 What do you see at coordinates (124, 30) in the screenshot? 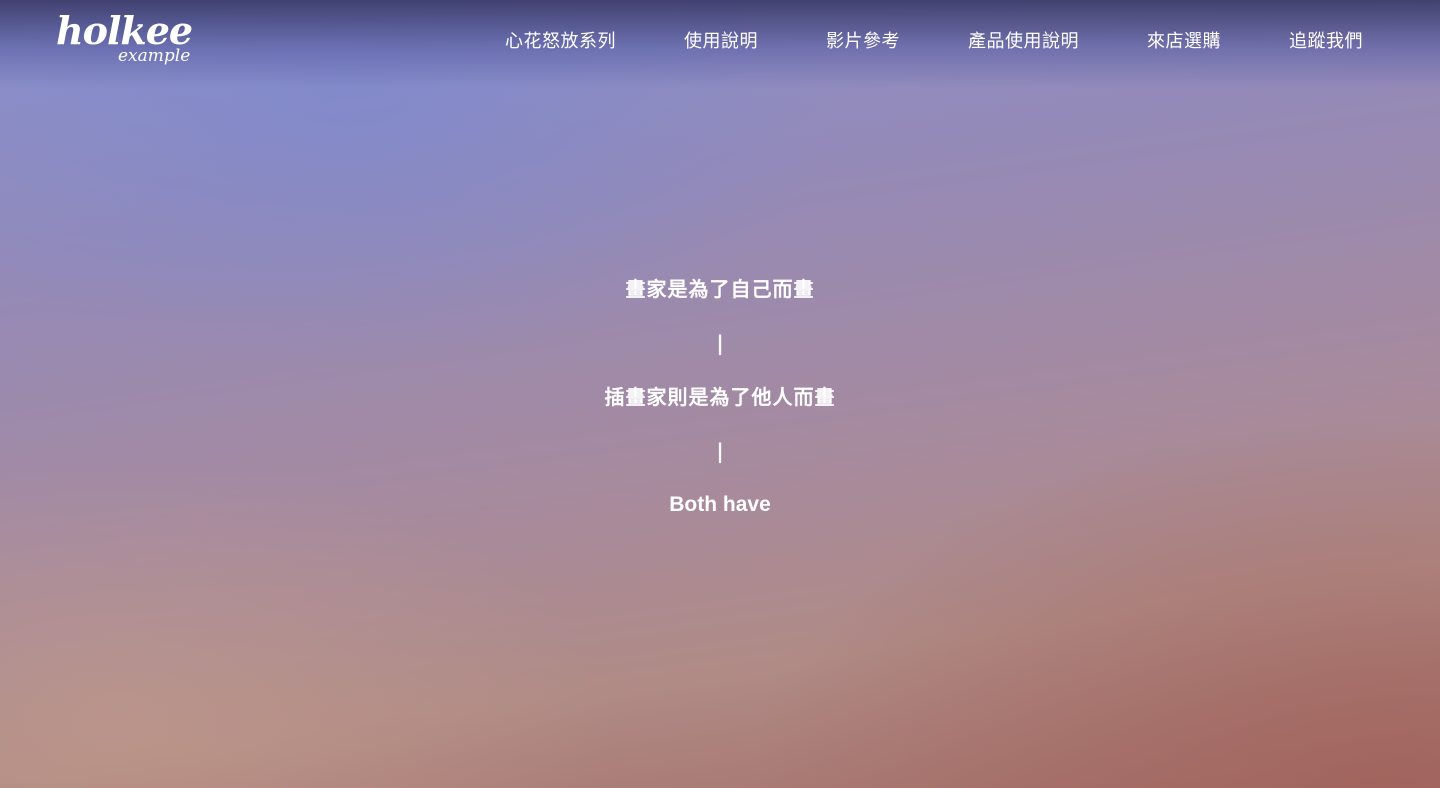
I see `logo-wordmark: holkee` at bounding box center [124, 30].